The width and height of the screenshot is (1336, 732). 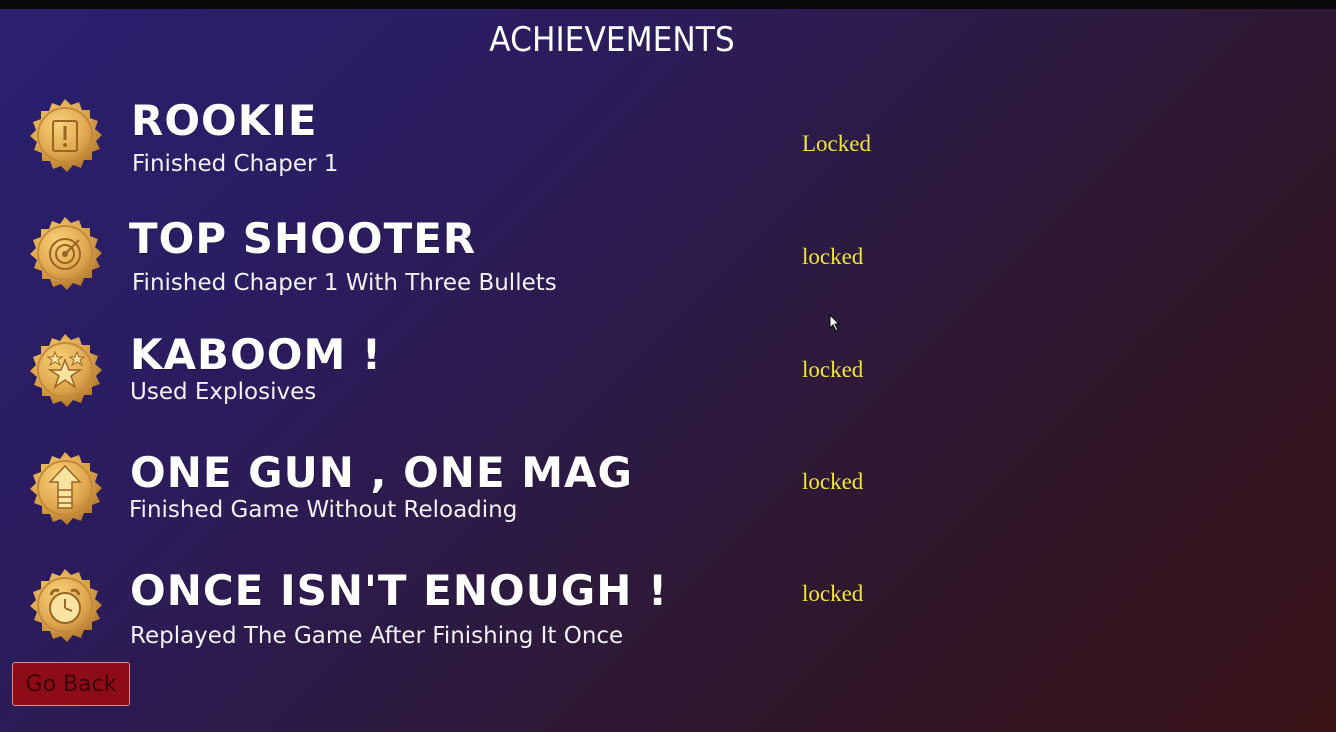 I want to click on achievement-row-rookie: ROOKIE Finished Chaper 1 Locked, so click(x=668, y=140).